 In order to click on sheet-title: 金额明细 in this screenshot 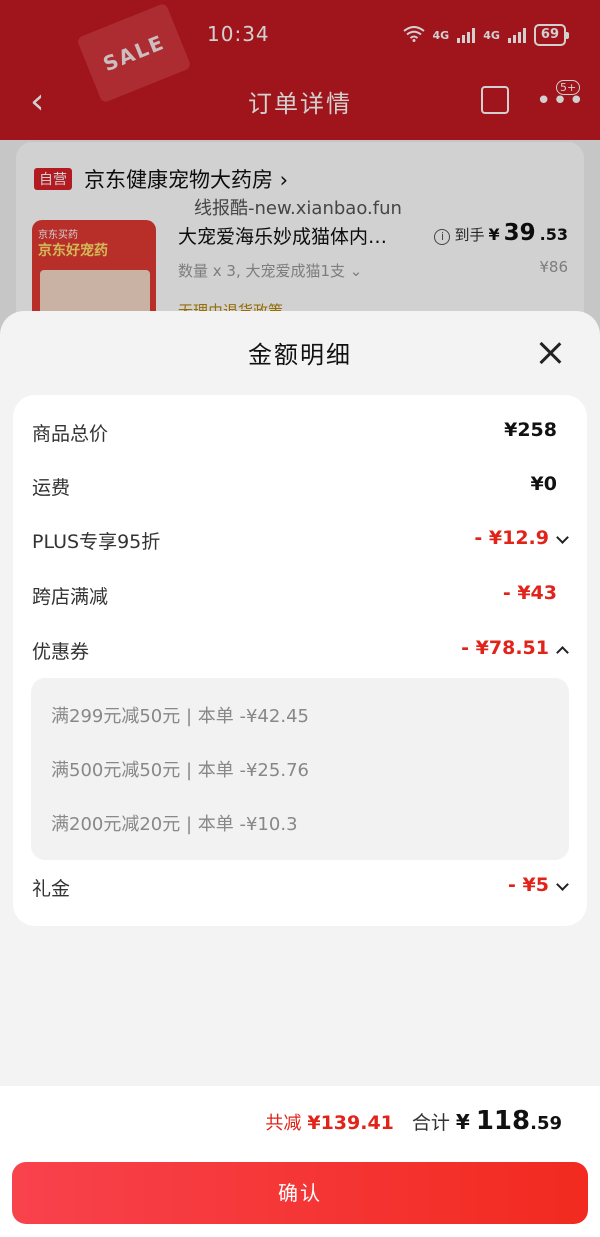, I will do `click(300, 355)`.